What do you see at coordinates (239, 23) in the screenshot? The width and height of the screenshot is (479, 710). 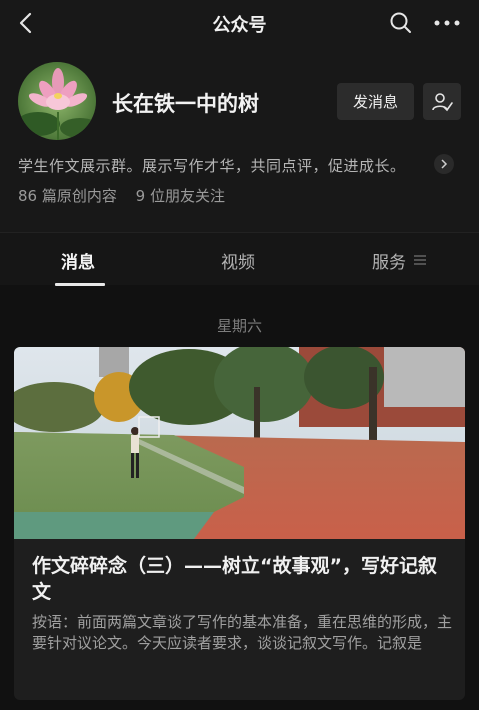 I see `top-bar: 公众号` at bounding box center [239, 23].